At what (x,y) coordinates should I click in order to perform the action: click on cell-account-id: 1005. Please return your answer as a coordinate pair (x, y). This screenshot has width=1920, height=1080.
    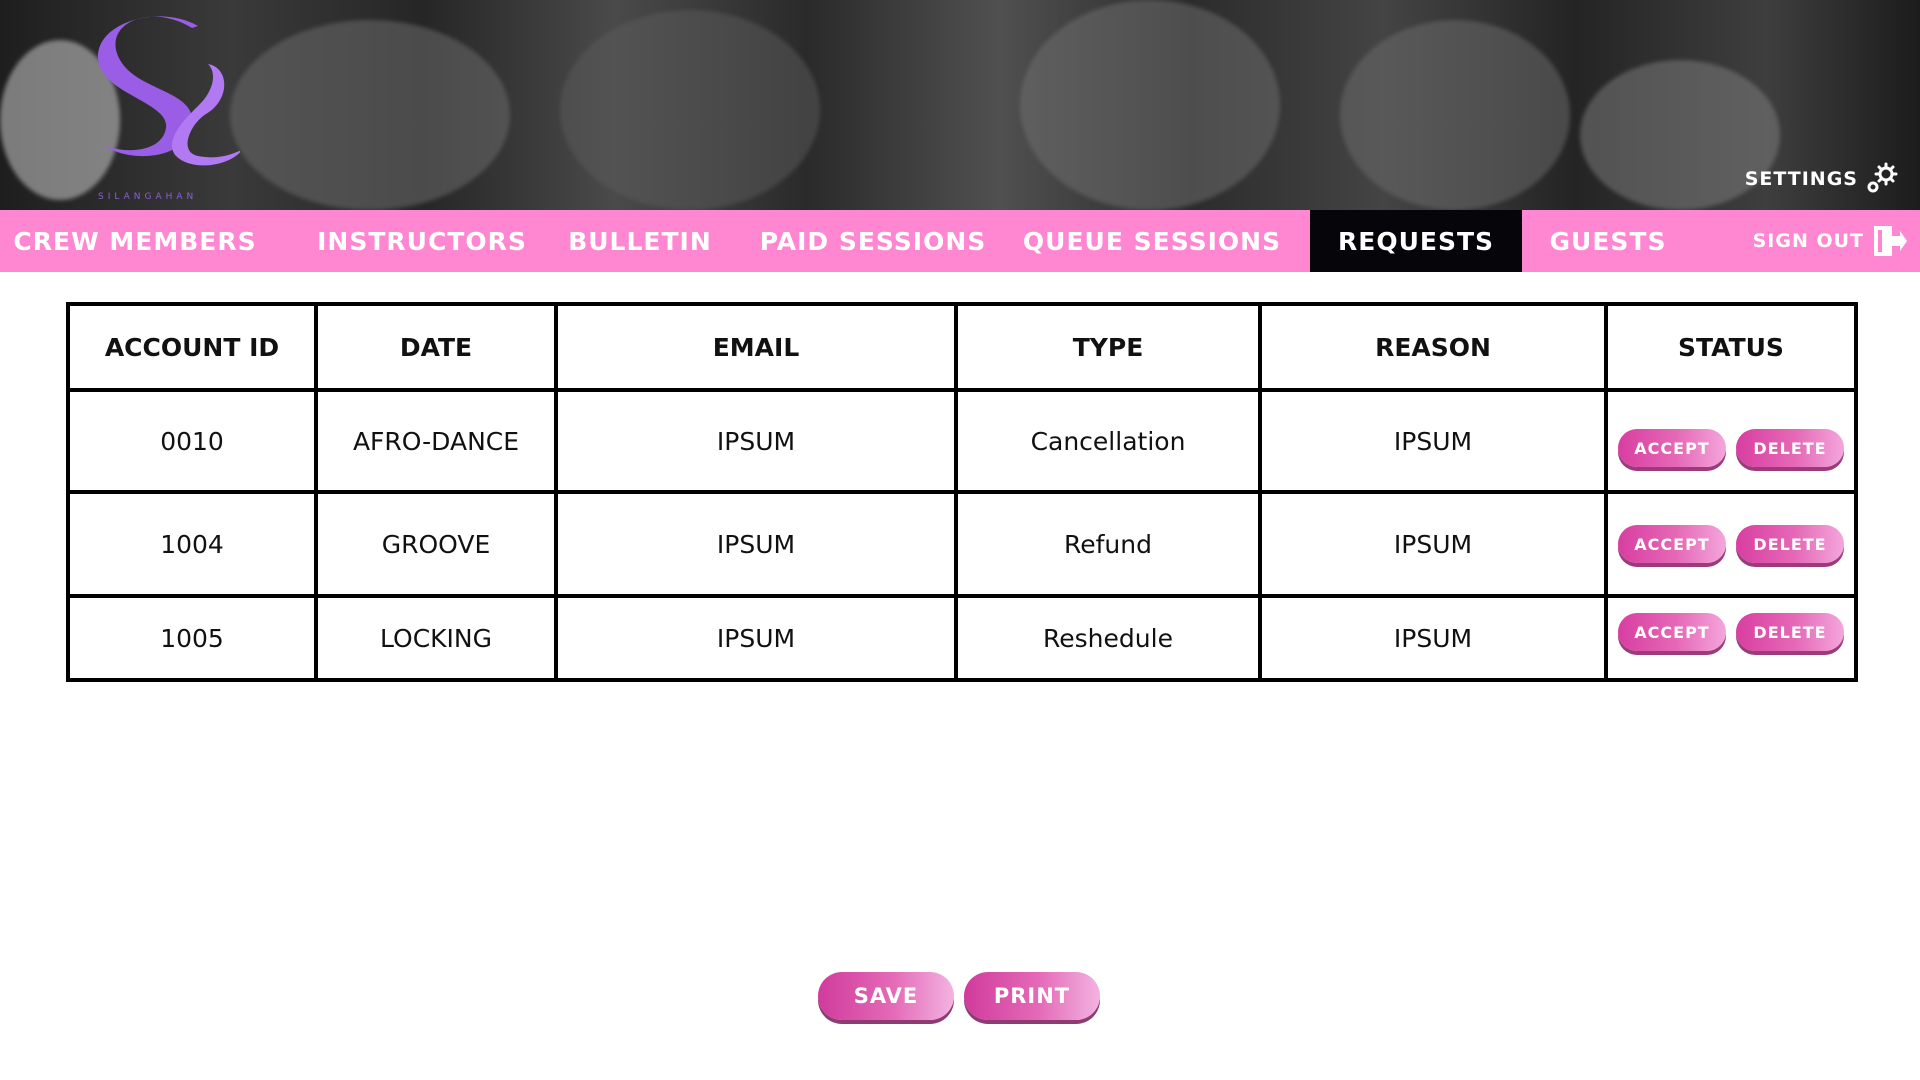
    Looking at the image, I should click on (192, 638).